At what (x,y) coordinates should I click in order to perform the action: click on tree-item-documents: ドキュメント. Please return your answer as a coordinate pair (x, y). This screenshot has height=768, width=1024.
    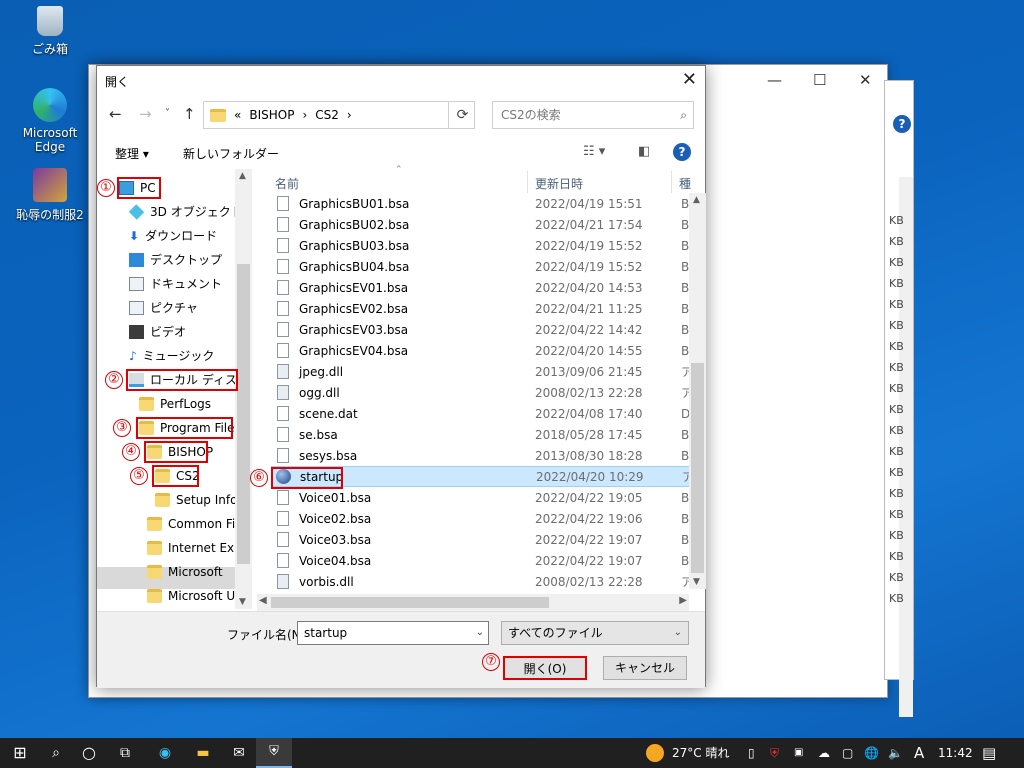
    Looking at the image, I should click on (175, 284).